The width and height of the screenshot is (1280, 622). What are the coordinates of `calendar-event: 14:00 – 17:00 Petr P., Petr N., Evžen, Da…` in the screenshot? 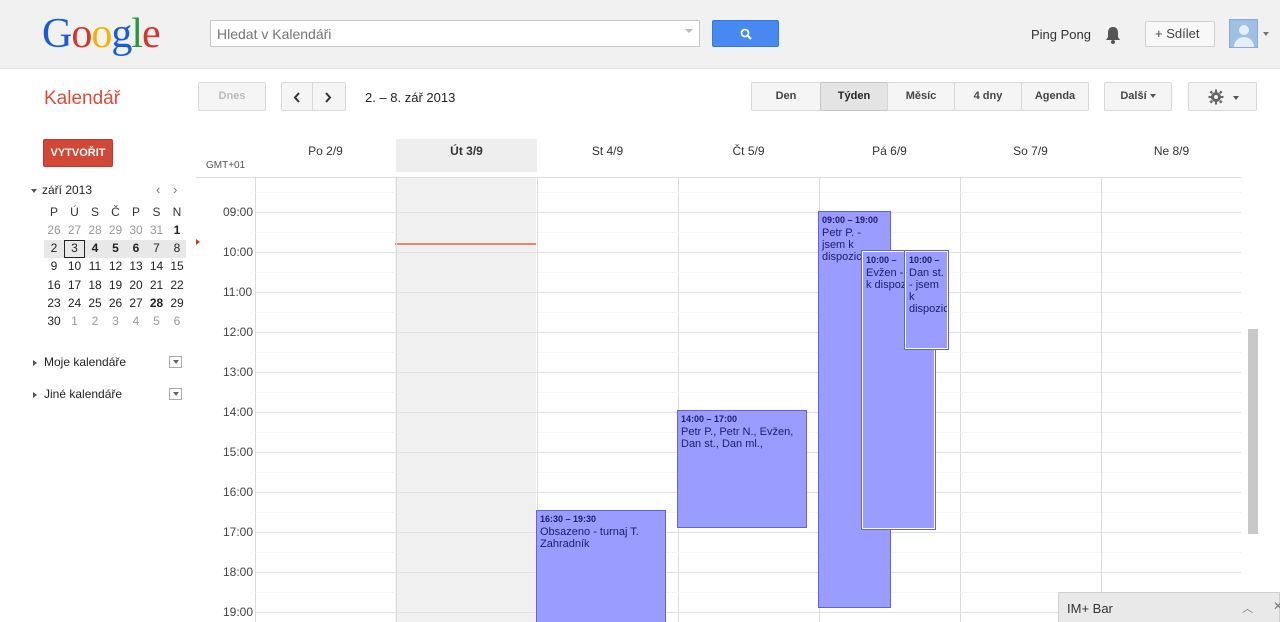 It's located at (742, 469).